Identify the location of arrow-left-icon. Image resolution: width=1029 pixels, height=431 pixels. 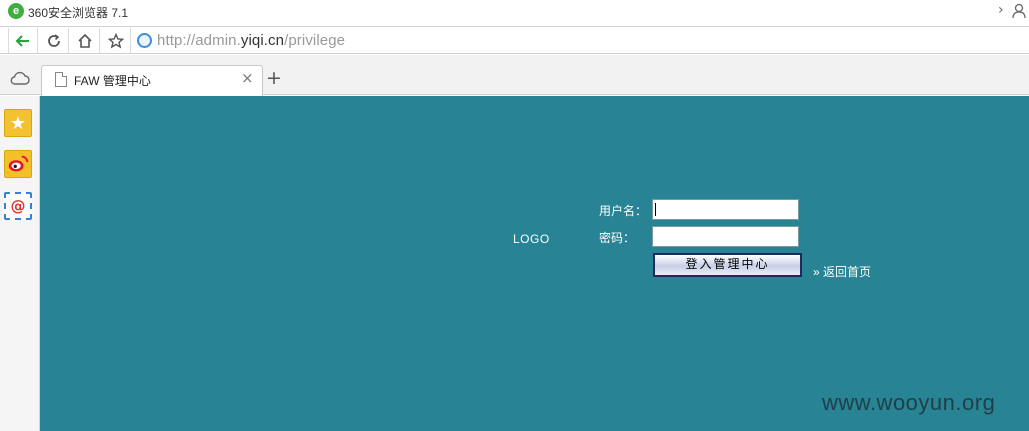
(22, 40).